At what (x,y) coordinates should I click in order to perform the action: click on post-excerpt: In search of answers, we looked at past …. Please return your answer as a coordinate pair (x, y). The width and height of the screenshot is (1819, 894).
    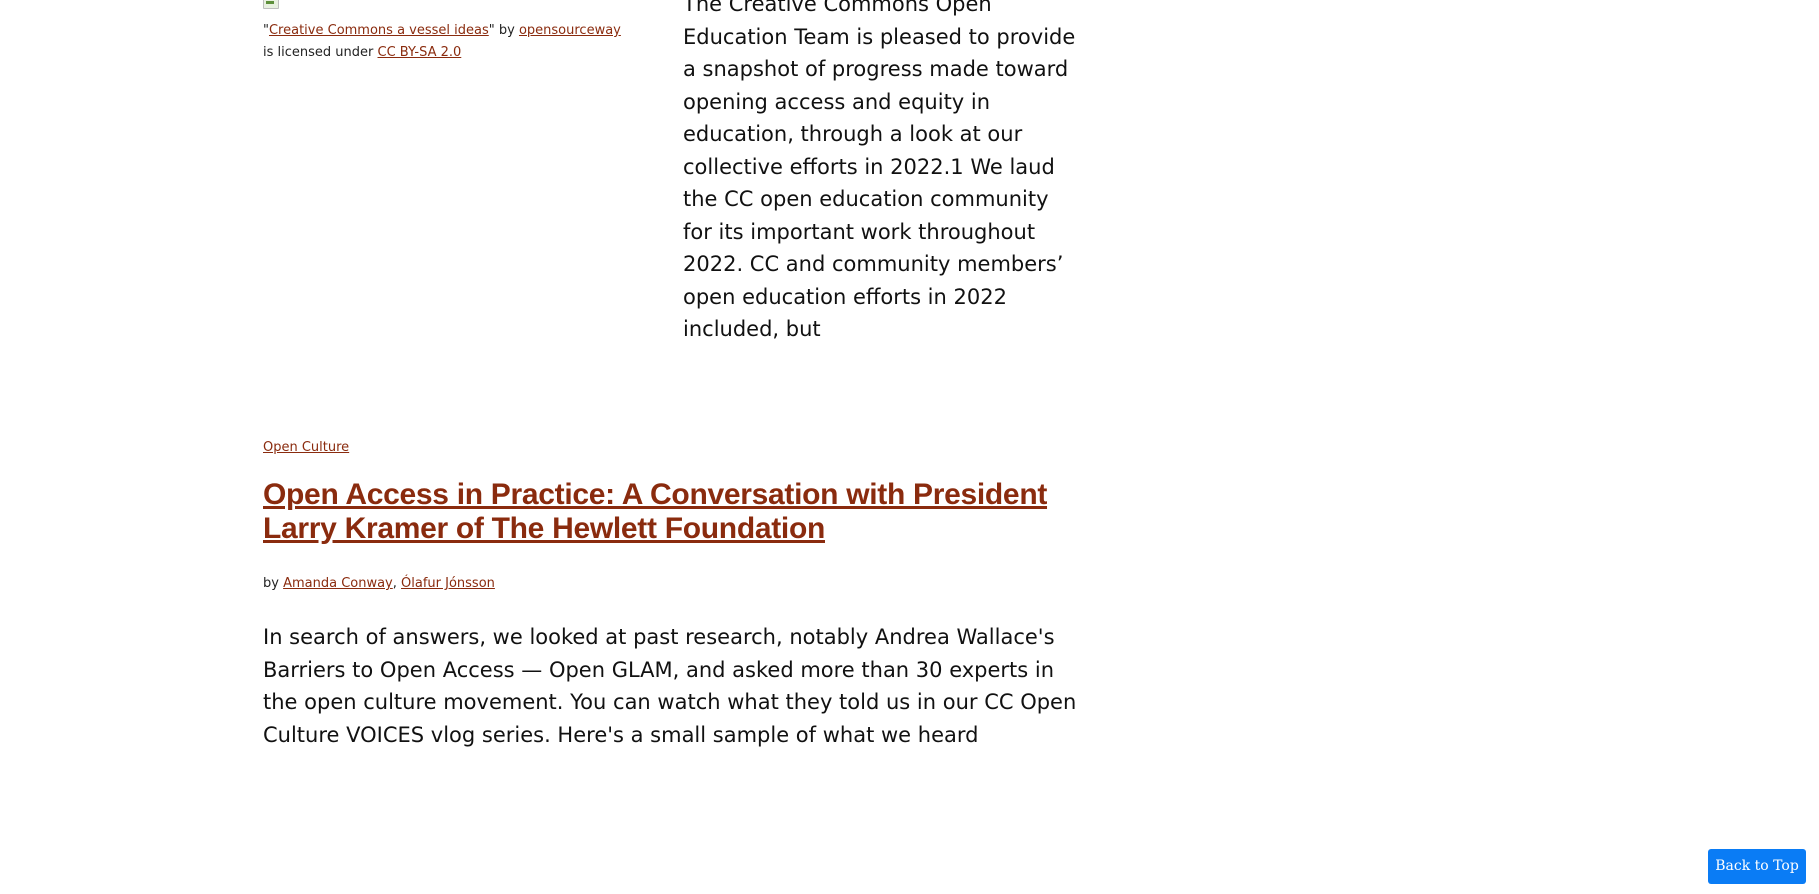
    Looking at the image, I should click on (670, 686).